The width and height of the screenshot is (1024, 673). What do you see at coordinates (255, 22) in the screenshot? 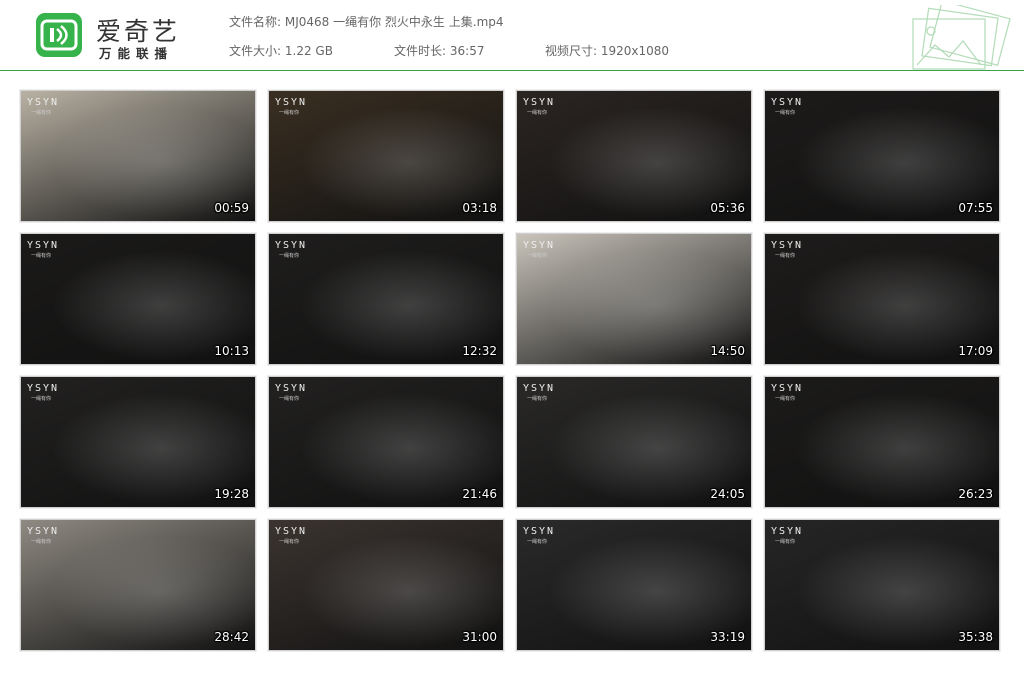
I see `file-name-label: 文件名称:` at bounding box center [255, 22].